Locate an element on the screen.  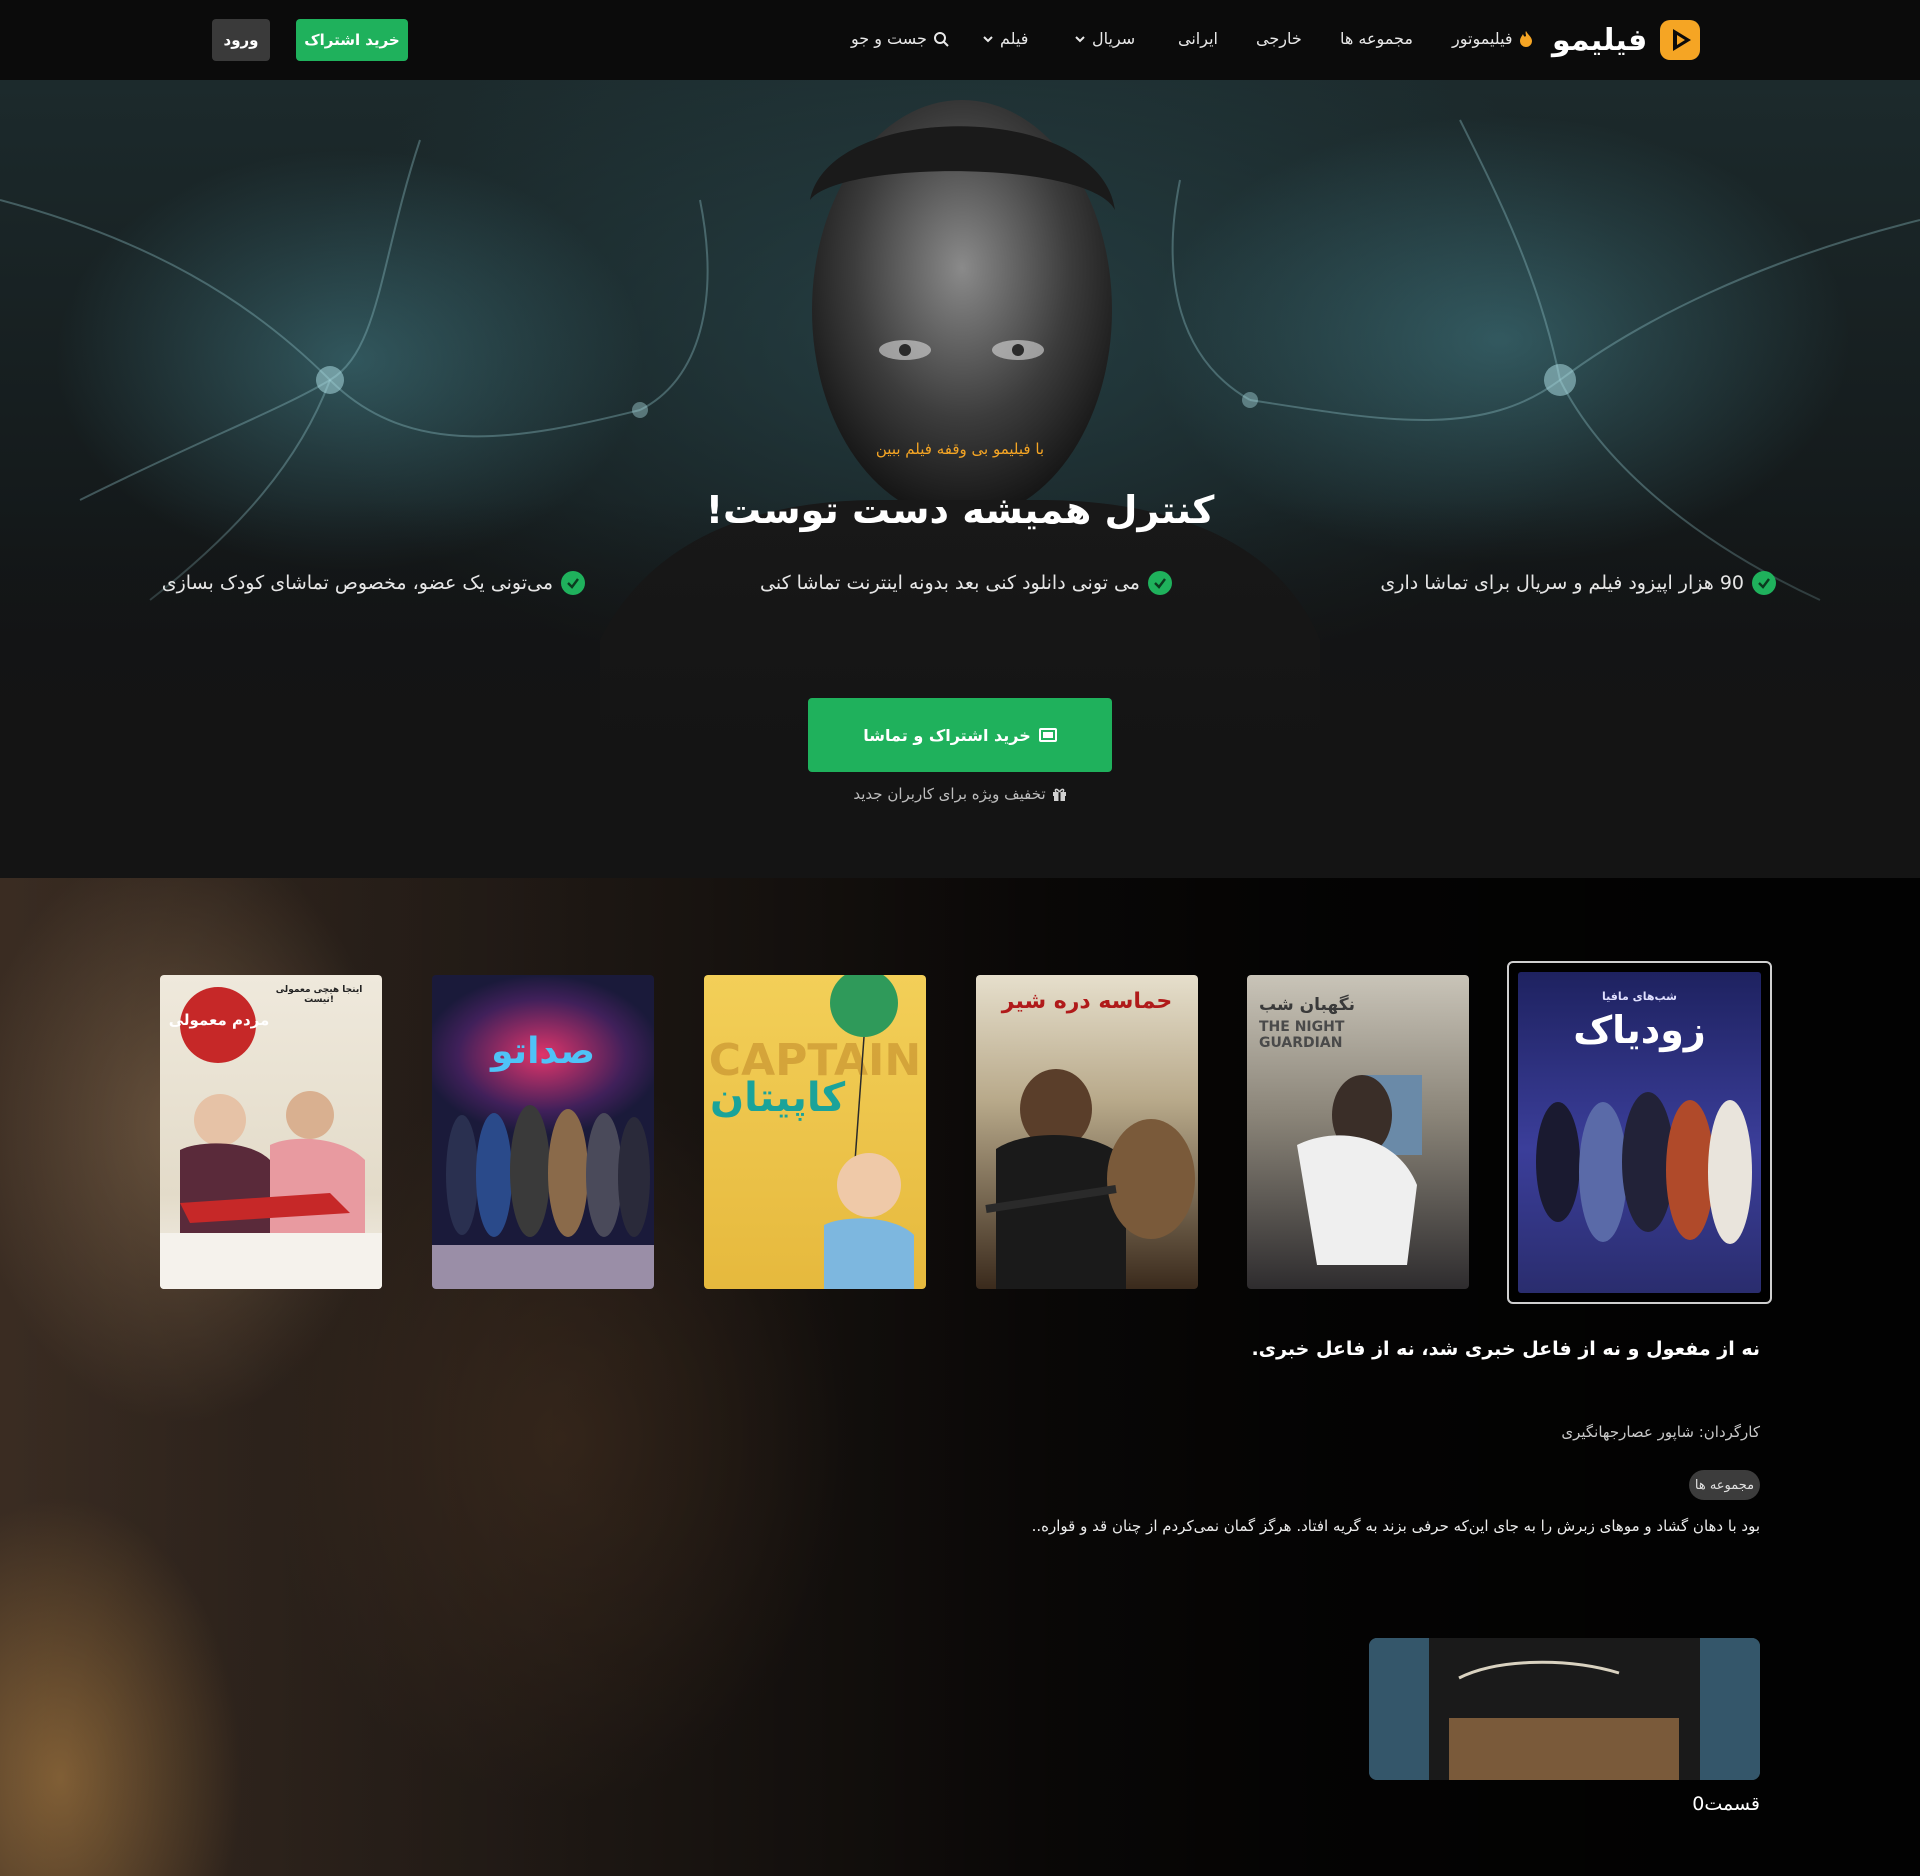
poster-subtitle: شب‌های مافیا is located at coordinates (1639, 996).